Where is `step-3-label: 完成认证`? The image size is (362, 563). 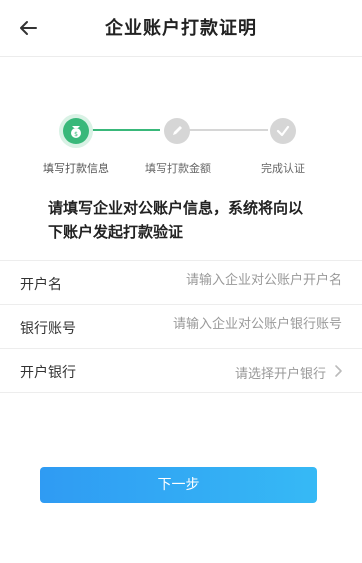 step-3-label: 完成认证 is located at coordinates (283, 168).